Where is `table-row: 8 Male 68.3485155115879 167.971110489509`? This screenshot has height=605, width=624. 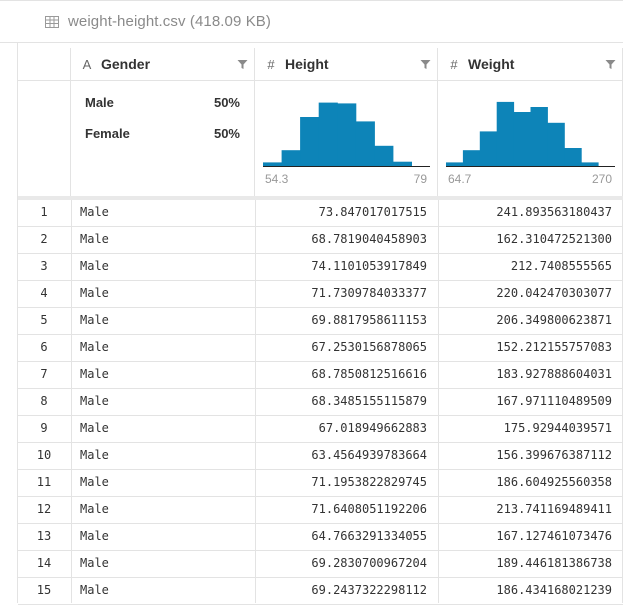
table-row: 8 Male 68.3485155115879 167.971110489509 is located at coordinates (320, 402).